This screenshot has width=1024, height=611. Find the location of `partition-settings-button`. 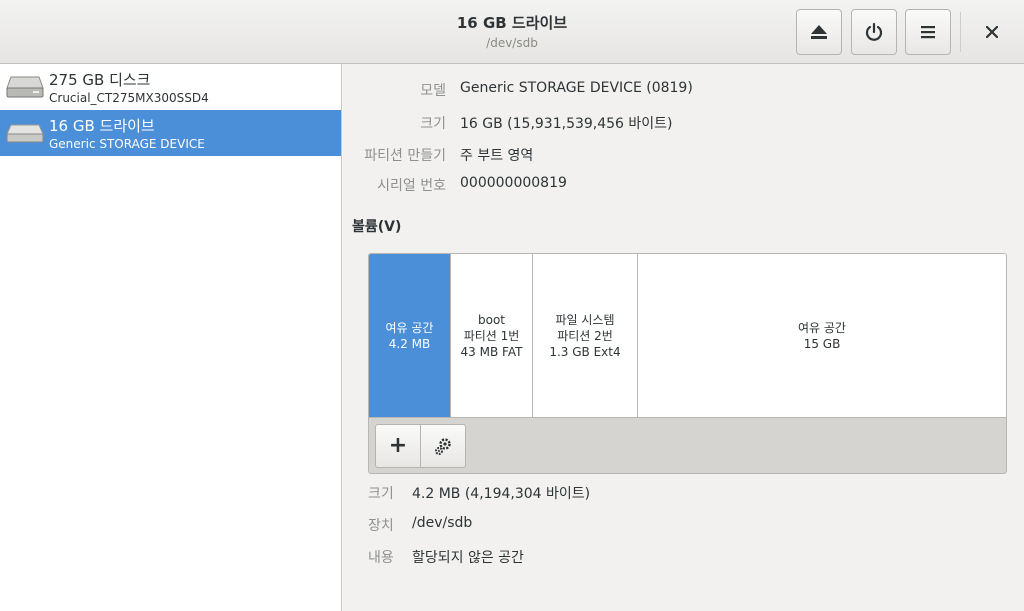

partition-settings-button is located at coordinates (443, 446).